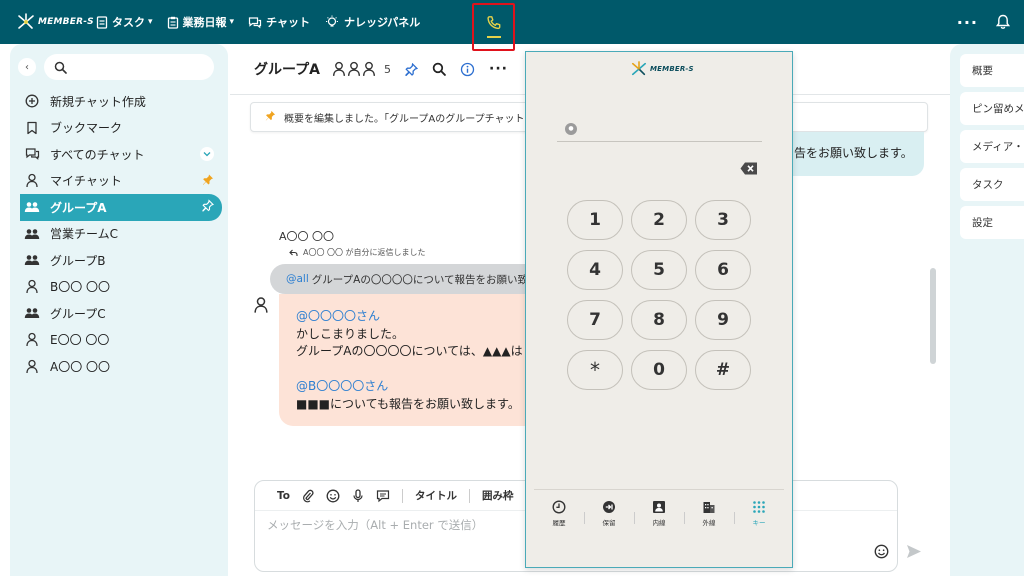  What do you see at coordinates (1003, 22) in the screenshot?
I see `bell-icon` at bounding box center [1003, 22].